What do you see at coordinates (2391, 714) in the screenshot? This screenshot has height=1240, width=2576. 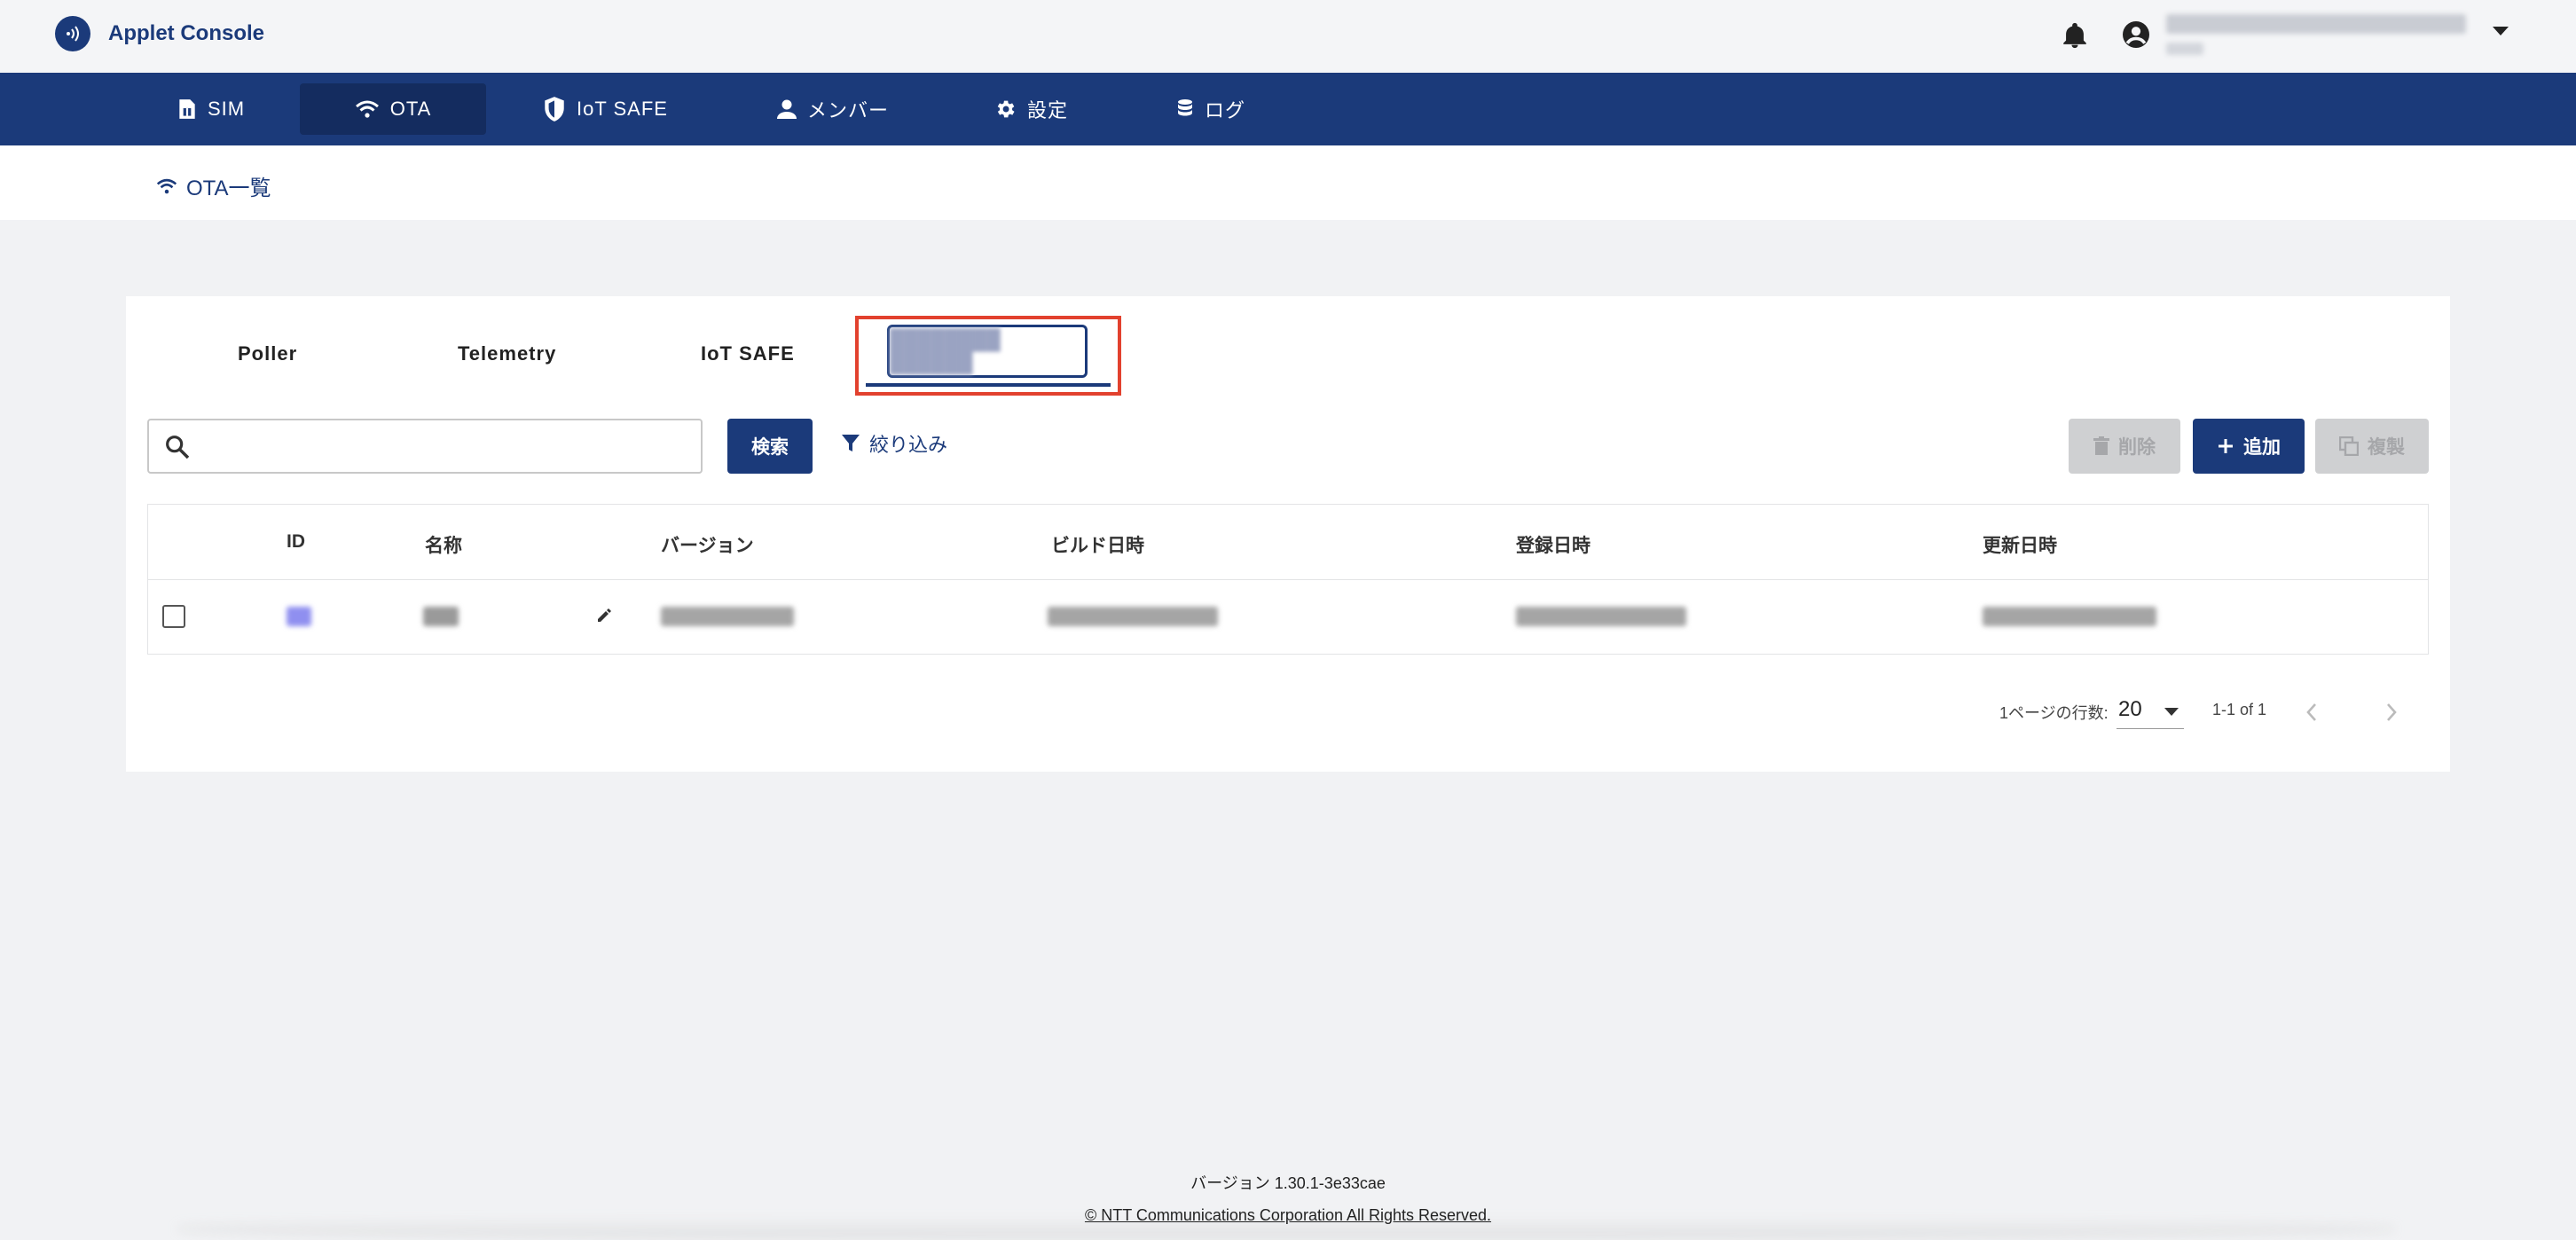 I see `chevron-right-icon` at bounding box center [2391, 714].